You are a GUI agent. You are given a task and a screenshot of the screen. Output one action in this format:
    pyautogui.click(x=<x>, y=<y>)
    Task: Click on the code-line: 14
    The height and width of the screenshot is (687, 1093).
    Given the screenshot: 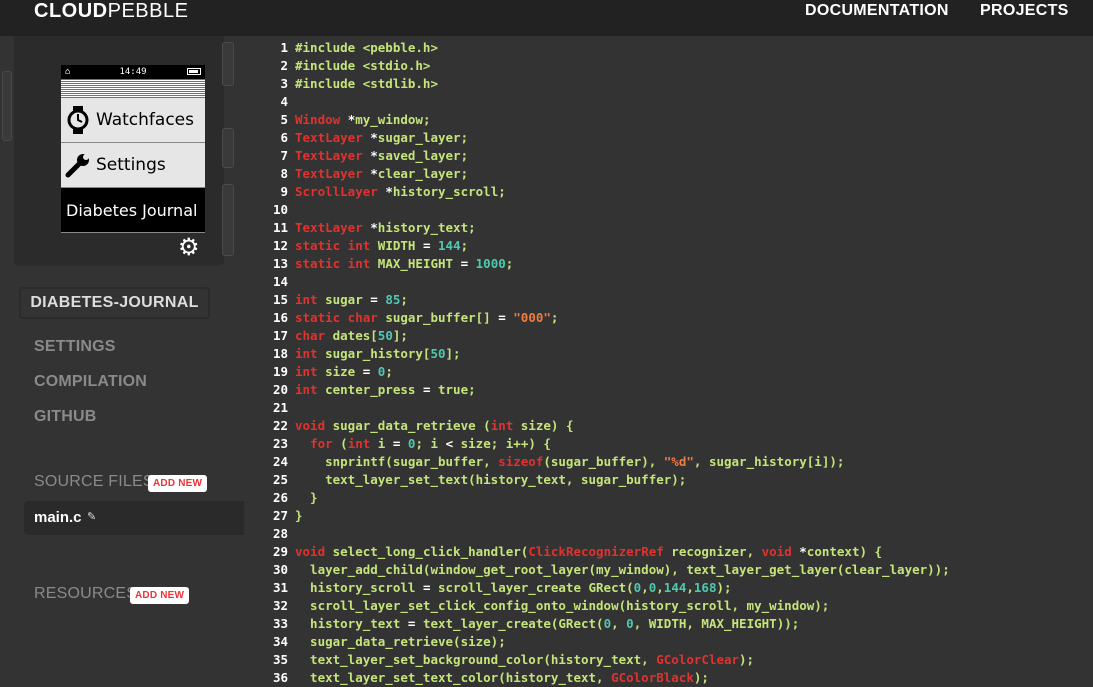 What is the action you would take?
    pyautogui.click(x=668, y=282)
    